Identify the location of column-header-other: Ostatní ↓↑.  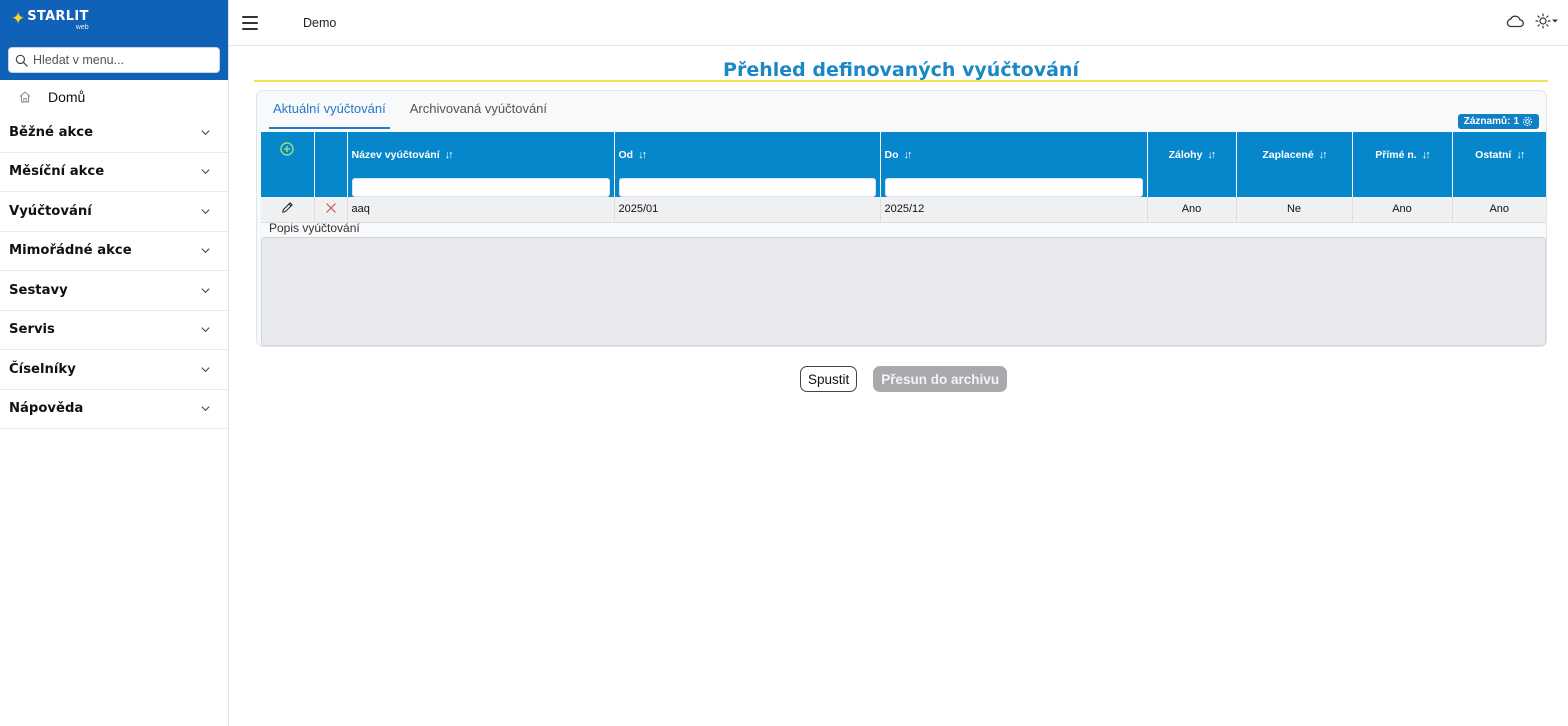
(1499, 164).